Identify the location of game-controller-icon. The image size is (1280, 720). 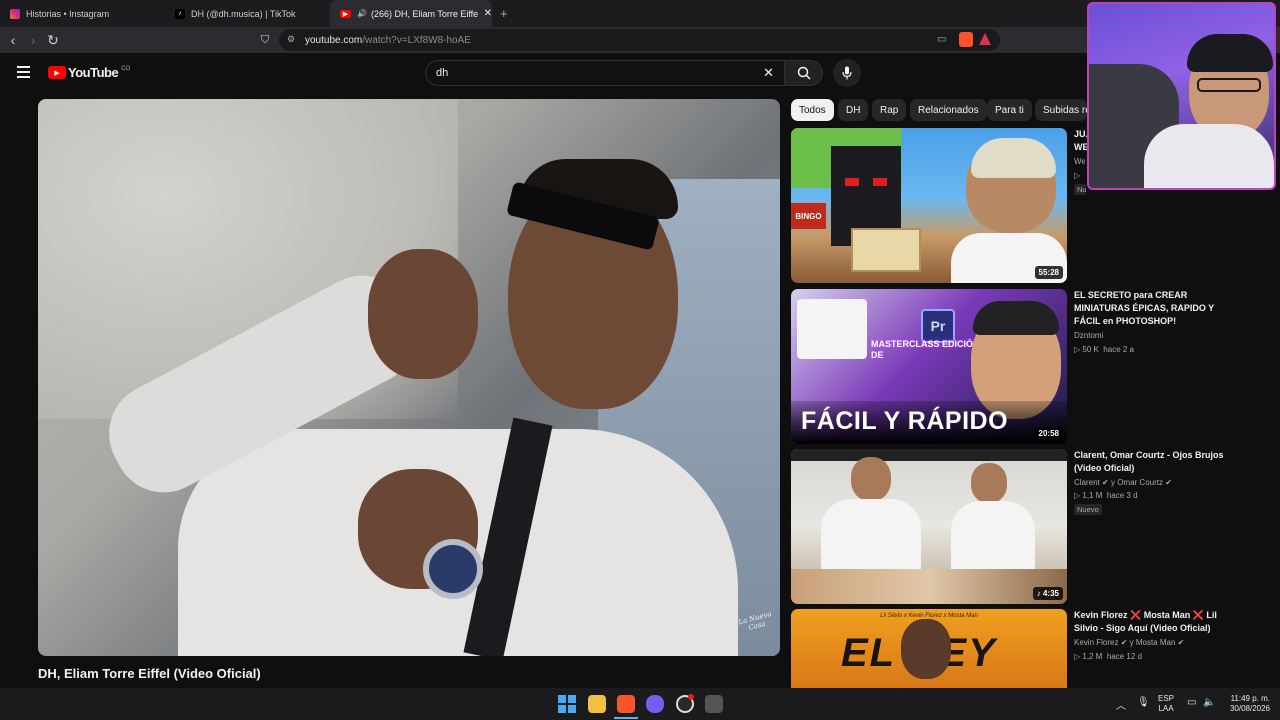
(655, 704).